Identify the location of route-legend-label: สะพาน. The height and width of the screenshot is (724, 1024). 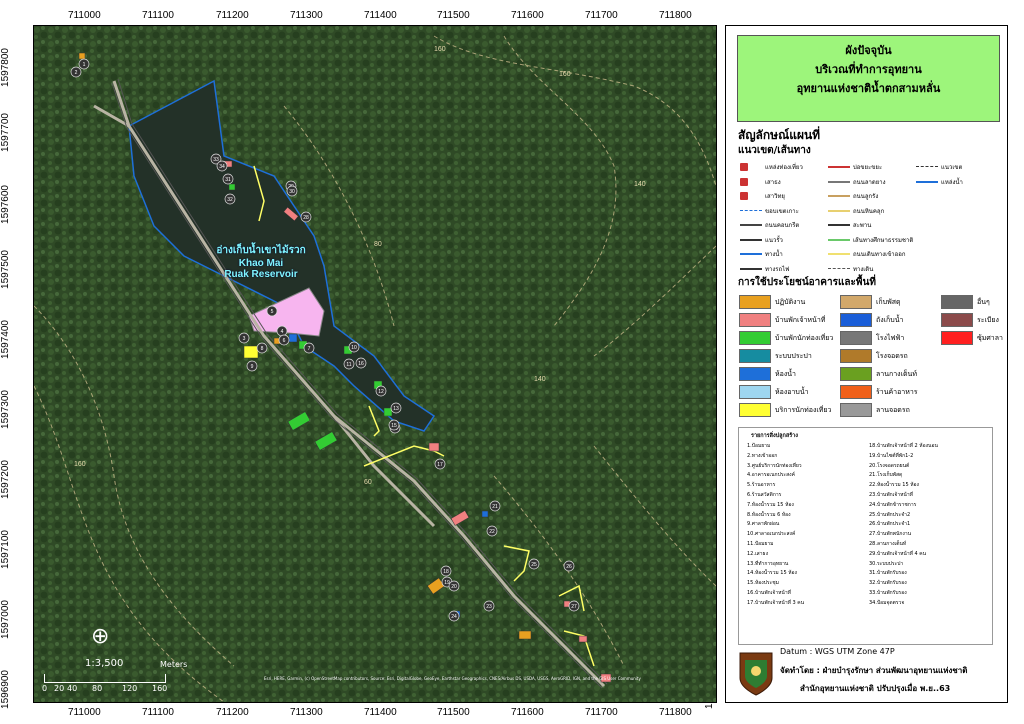
(862, 225).